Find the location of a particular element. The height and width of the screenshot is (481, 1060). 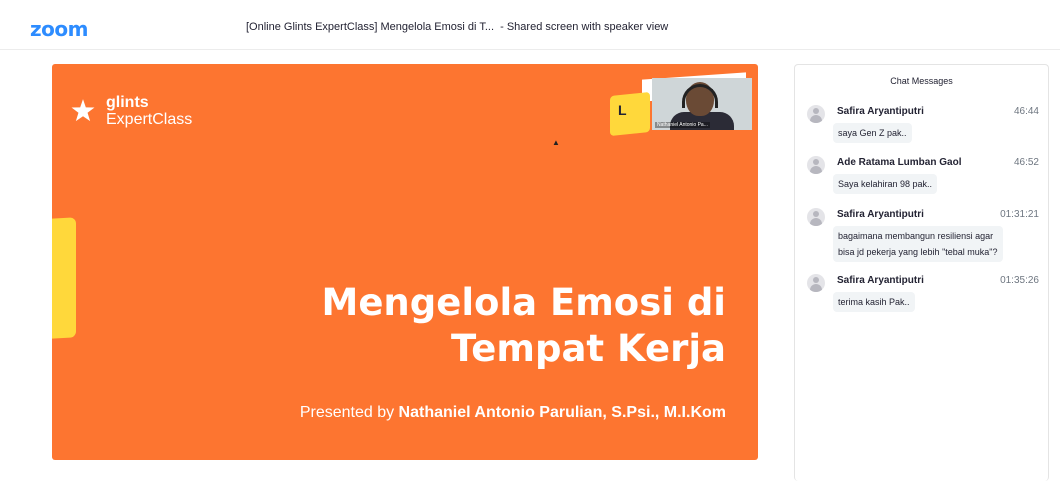

presenter-prefix: Presented by is located at coordinates (349, 412).